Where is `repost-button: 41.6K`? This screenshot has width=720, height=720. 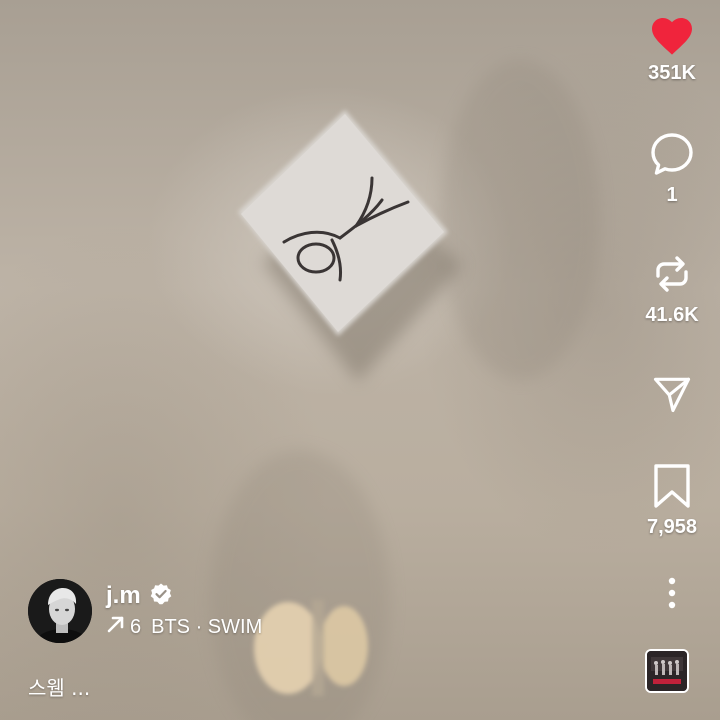 repost-button: 41.6K is located at coordinates (672, 288).